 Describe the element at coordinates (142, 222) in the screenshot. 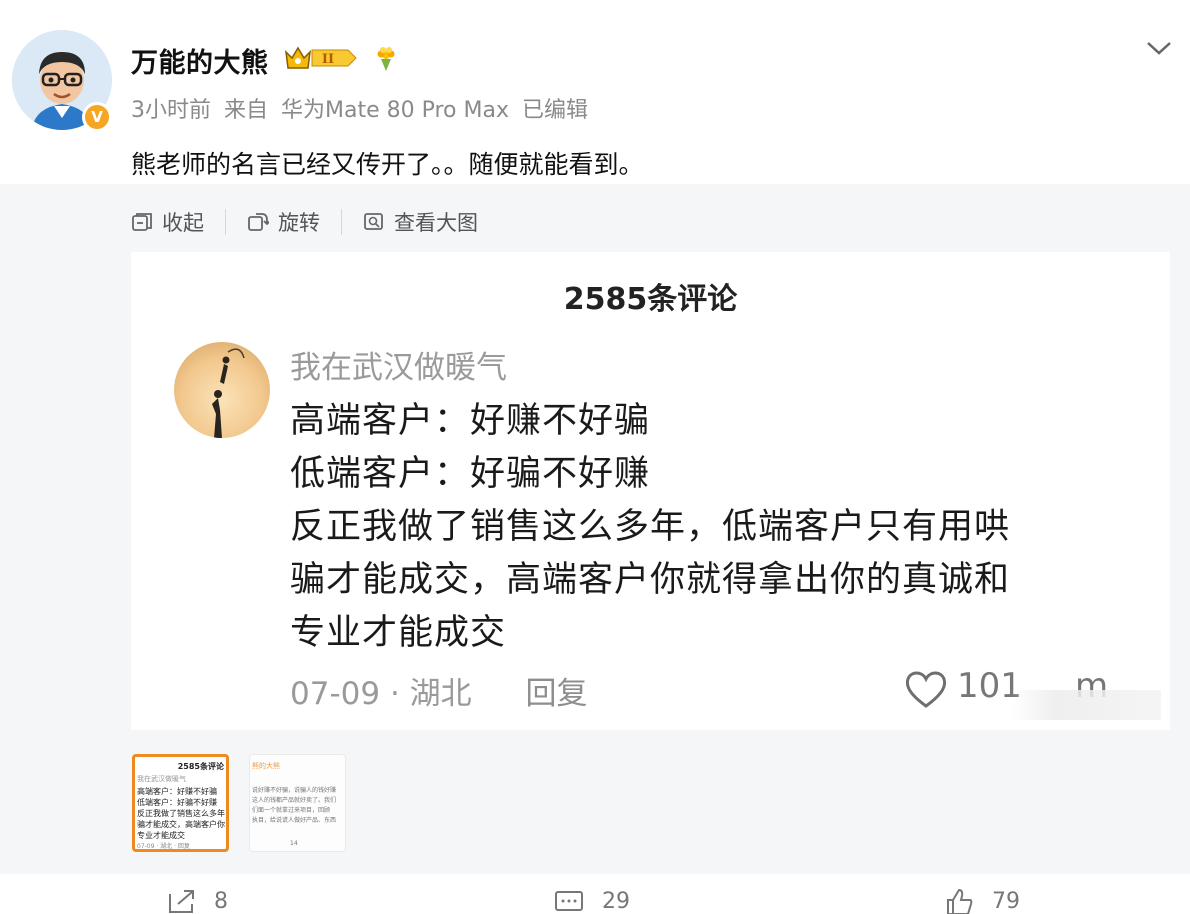

I see `collapse-icon` at that location.